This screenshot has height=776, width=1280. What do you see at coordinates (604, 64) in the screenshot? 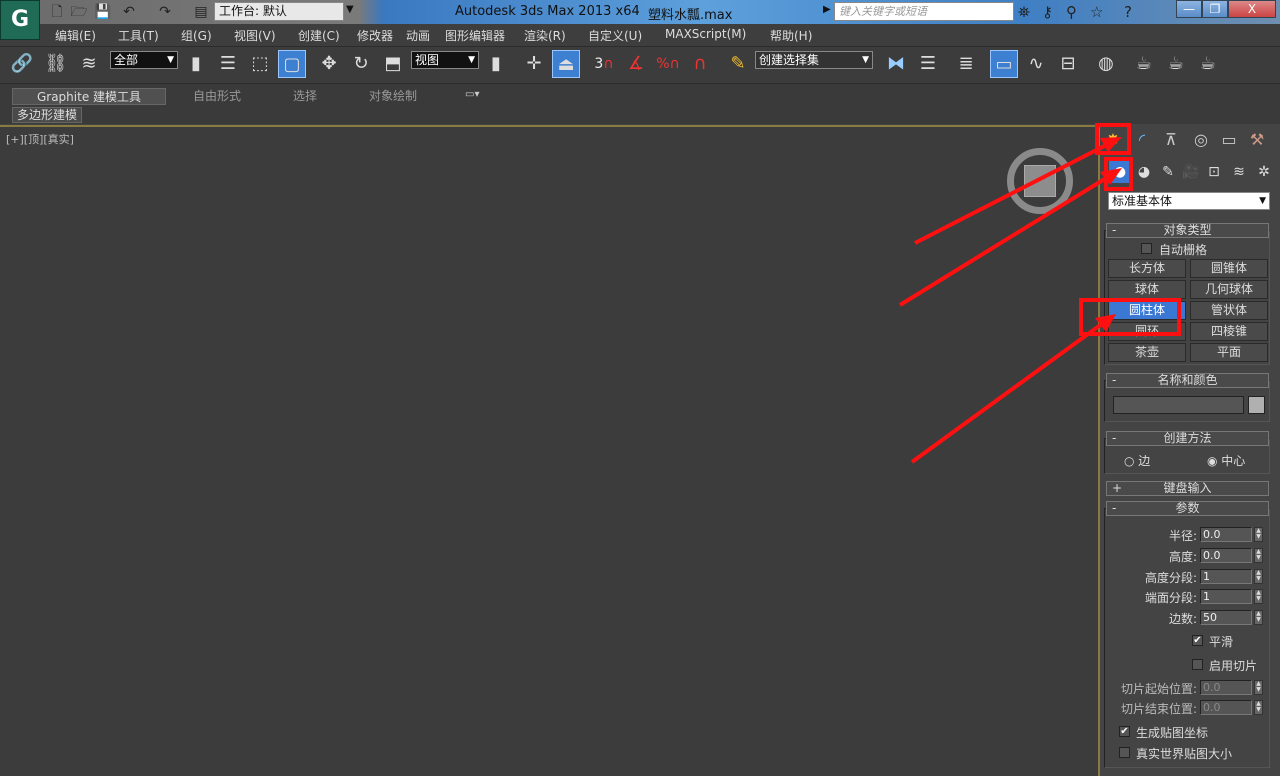
I see `snap-toggle-icon: 3∩` at bounding box center [604, 64].